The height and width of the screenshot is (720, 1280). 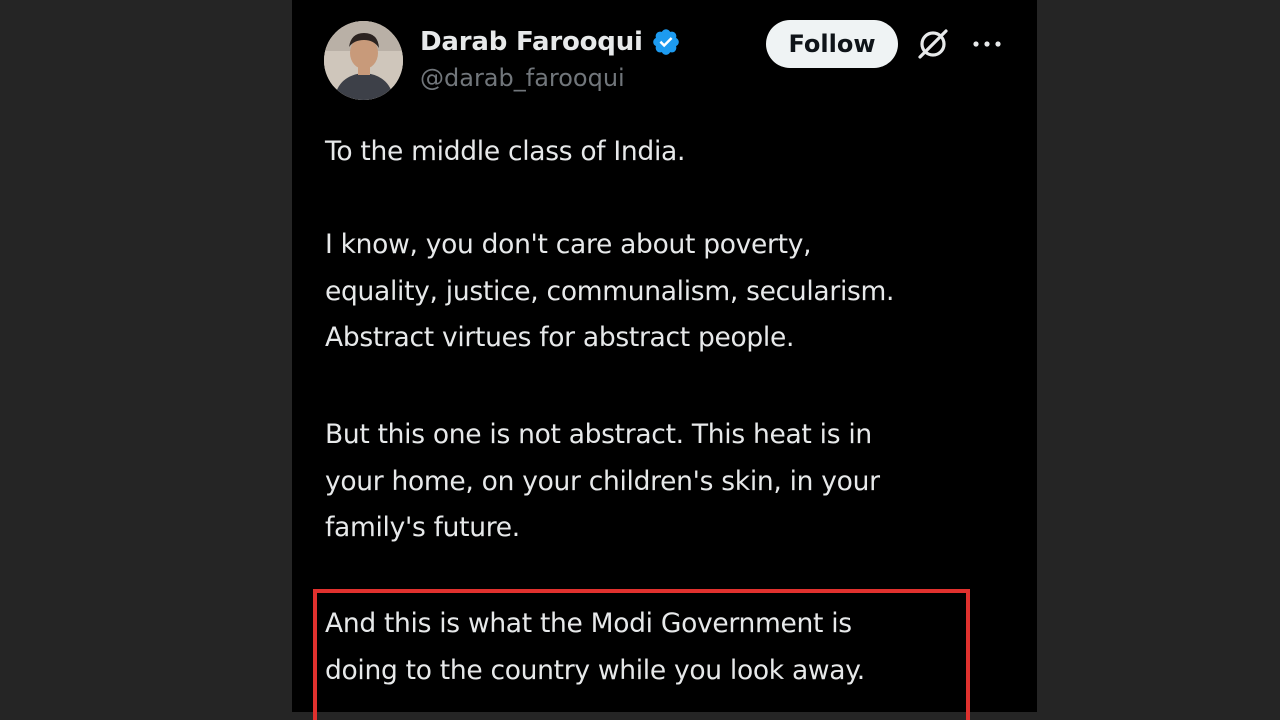 What do you see at coordinates (568, 244) in the screenshot?
I see `tweet-text-line: I know, you don't care about poverty,` at bounding box center [568, 244].